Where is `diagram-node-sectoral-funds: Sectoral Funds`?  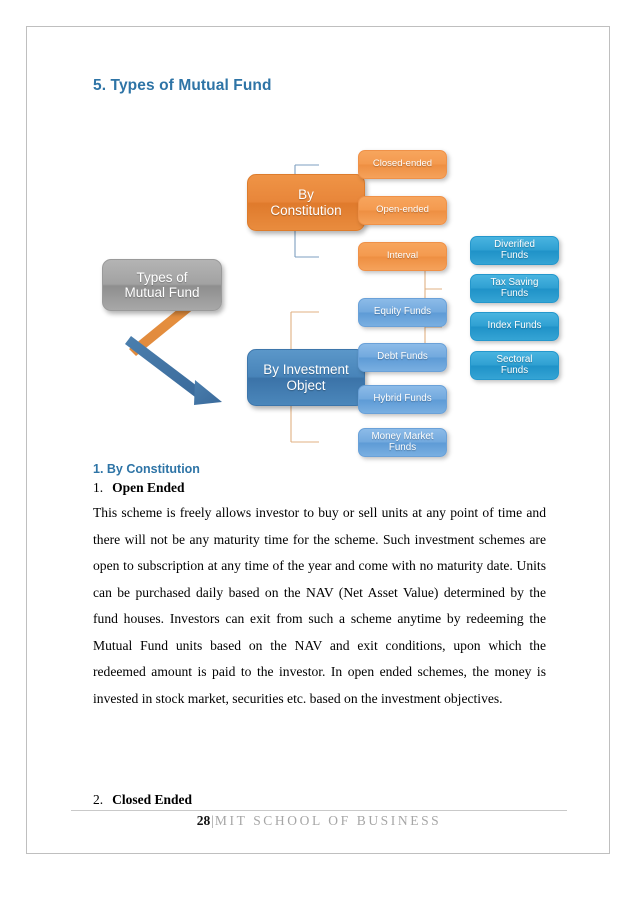 diagram-node-sectoral-funds: Sectoral Funds is located at coordinates (514, 365).